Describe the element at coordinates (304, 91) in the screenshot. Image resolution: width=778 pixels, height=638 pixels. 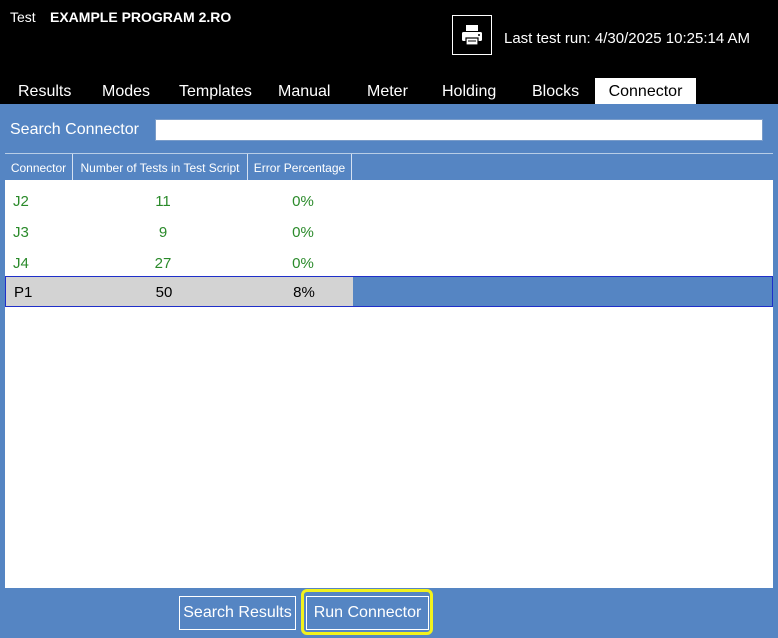
I see `tab-manual: Manual` at that location.